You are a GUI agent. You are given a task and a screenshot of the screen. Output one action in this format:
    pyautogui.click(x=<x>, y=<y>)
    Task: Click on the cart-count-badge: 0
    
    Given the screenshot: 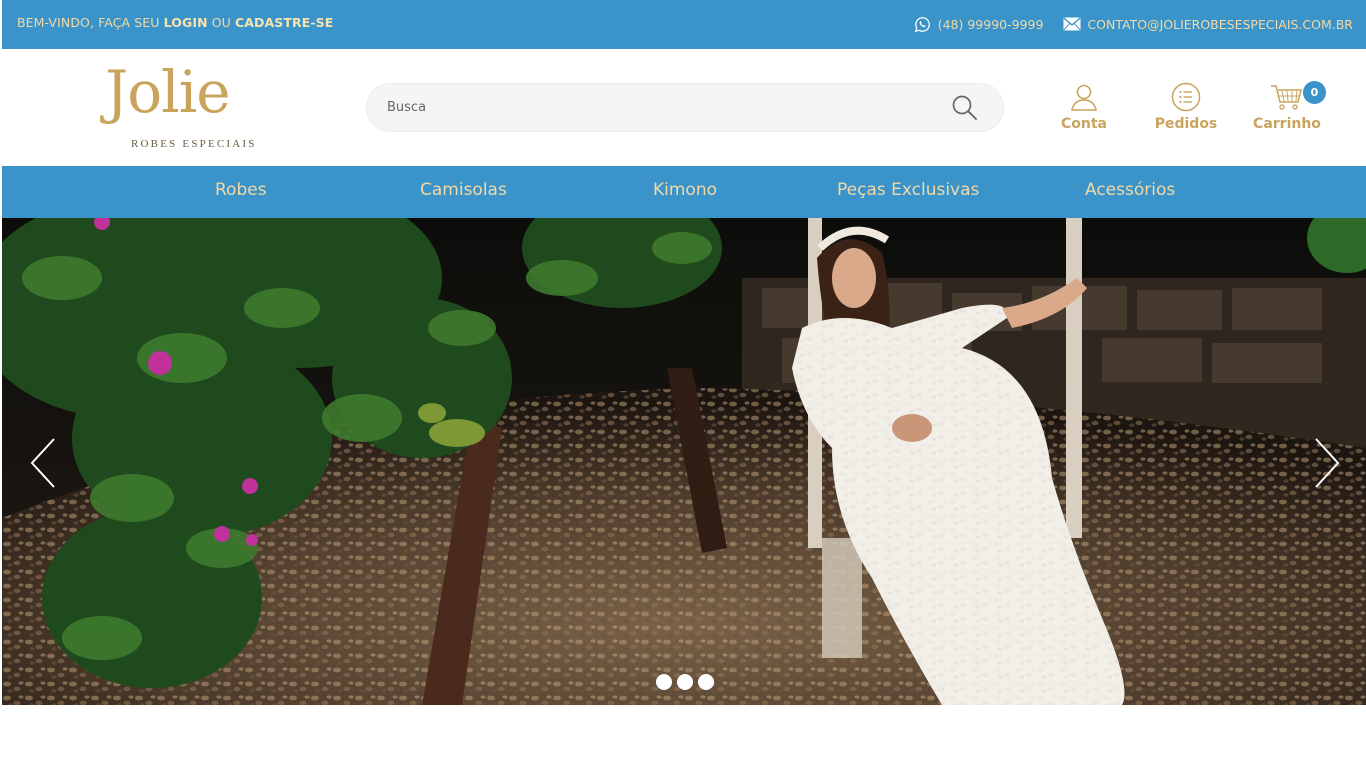 What is the action you would take?
    pyautogui.click(x=1314, y=92)
    